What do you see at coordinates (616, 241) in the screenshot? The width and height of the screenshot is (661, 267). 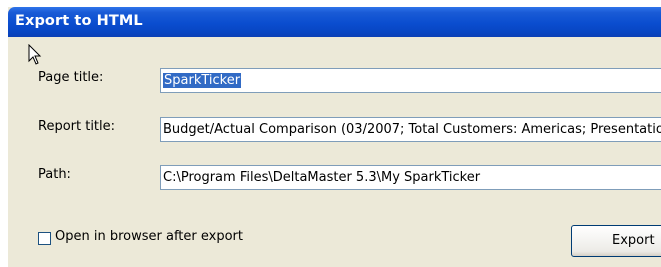 I see `export-button: Export` at bounding box center [616, 241].